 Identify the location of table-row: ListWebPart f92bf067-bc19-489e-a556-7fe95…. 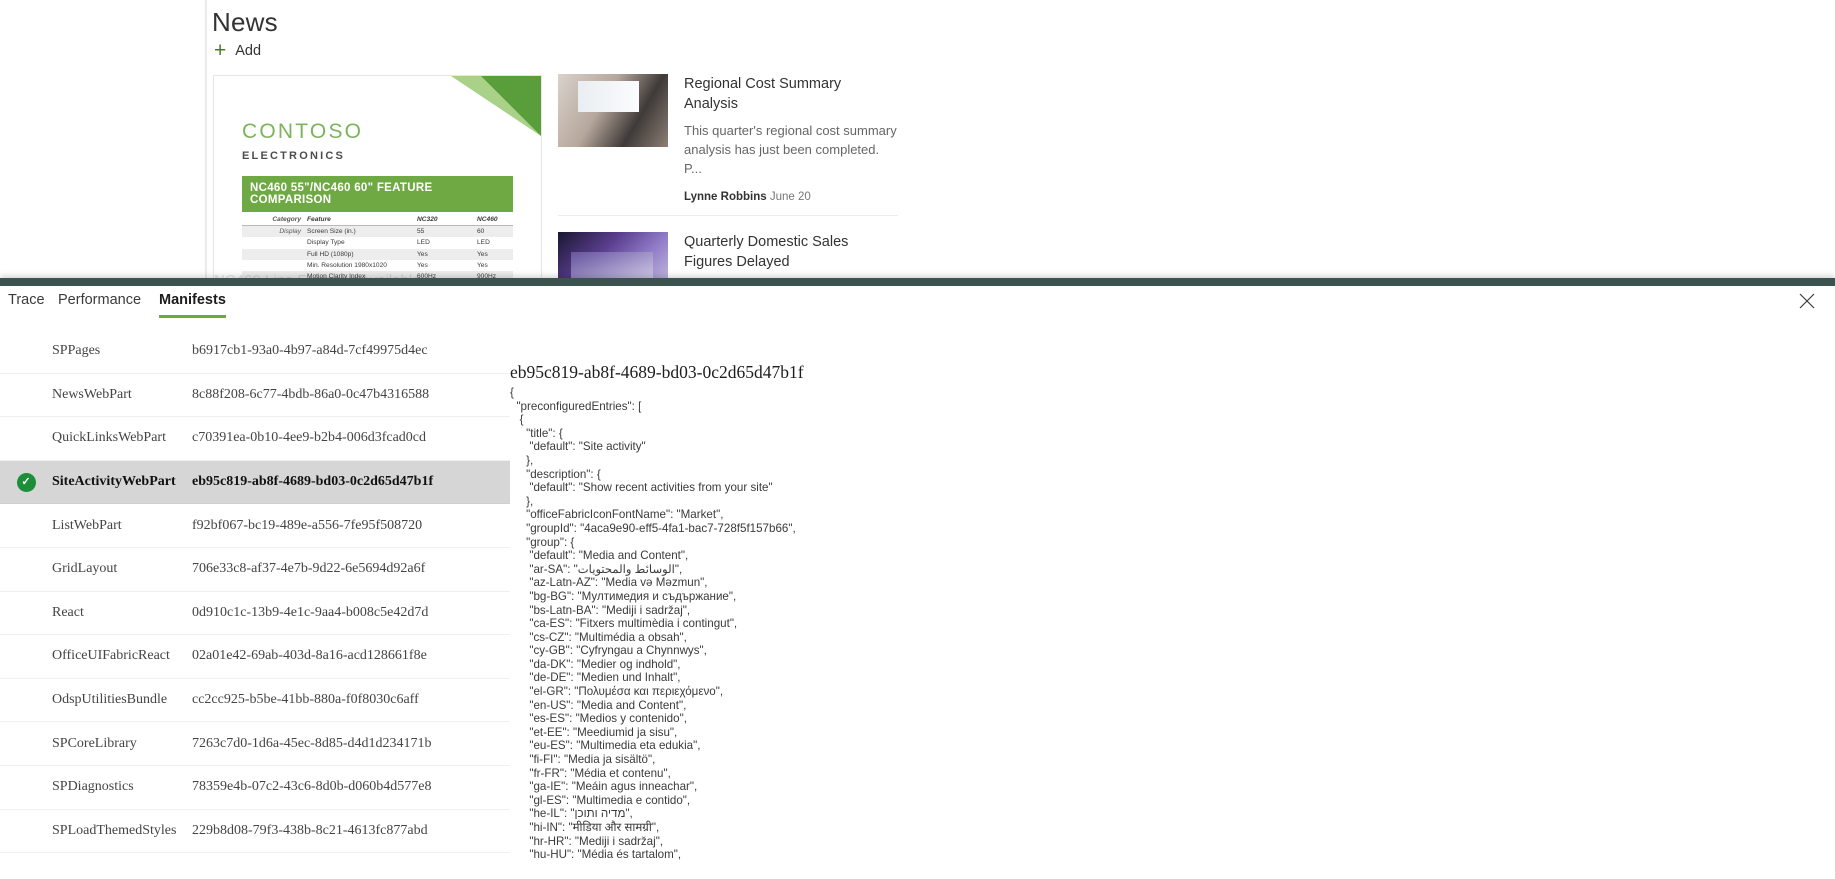
(255, 526).